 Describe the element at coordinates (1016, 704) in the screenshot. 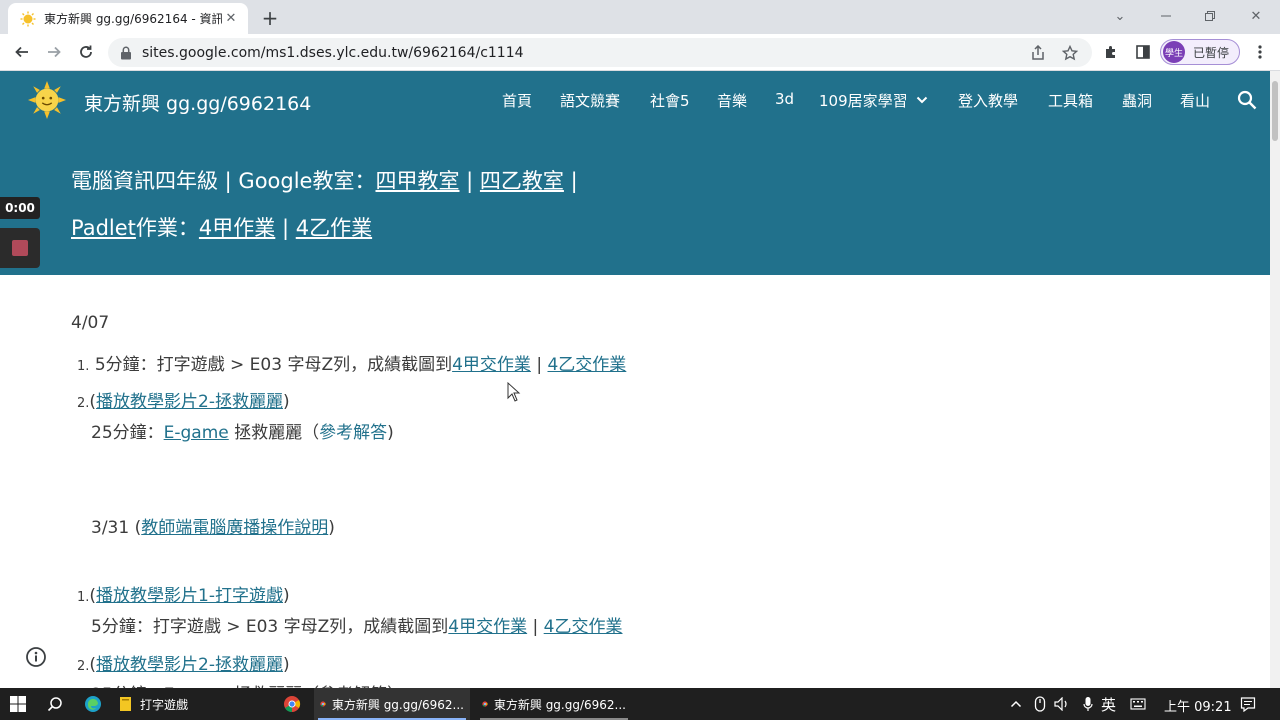

I see `tray-chevron-up-icon` at that location.